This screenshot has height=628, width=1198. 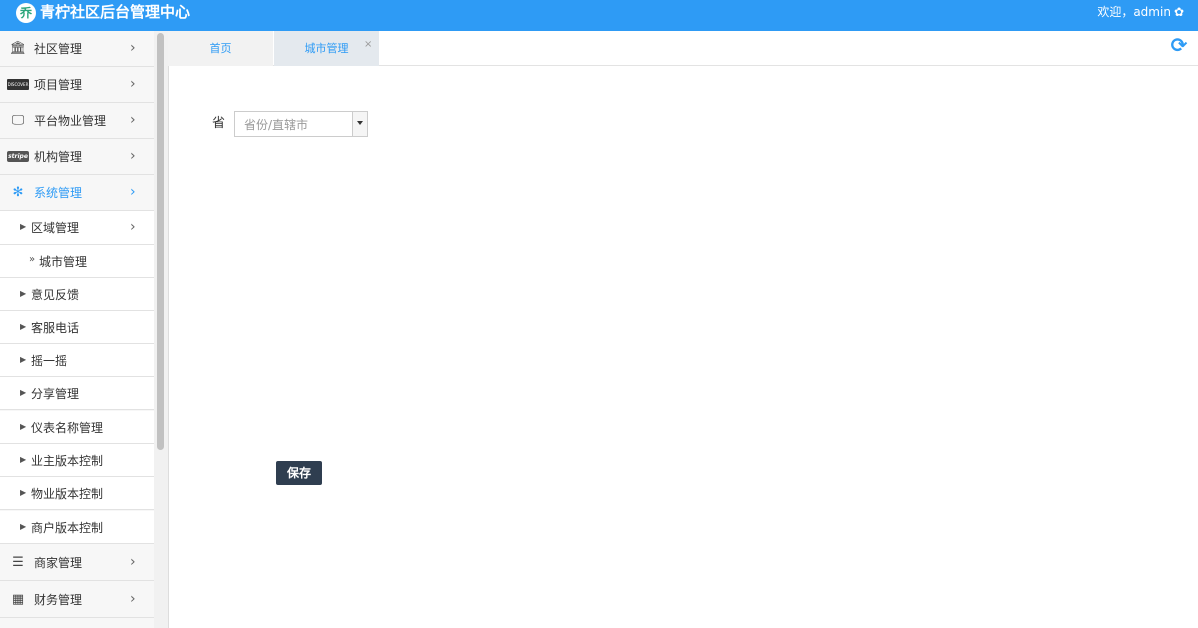 I want to click on sidebar-item-project: DISCOVER 项目管理 ›, so click(x=77, y=85).